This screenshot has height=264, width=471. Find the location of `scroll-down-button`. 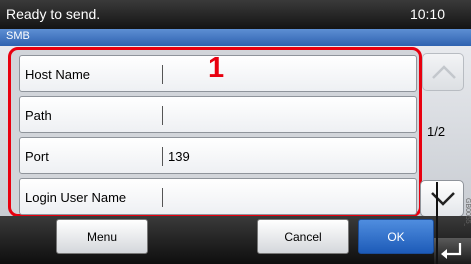

scroll-down-button is located at coordinates (442, 198).